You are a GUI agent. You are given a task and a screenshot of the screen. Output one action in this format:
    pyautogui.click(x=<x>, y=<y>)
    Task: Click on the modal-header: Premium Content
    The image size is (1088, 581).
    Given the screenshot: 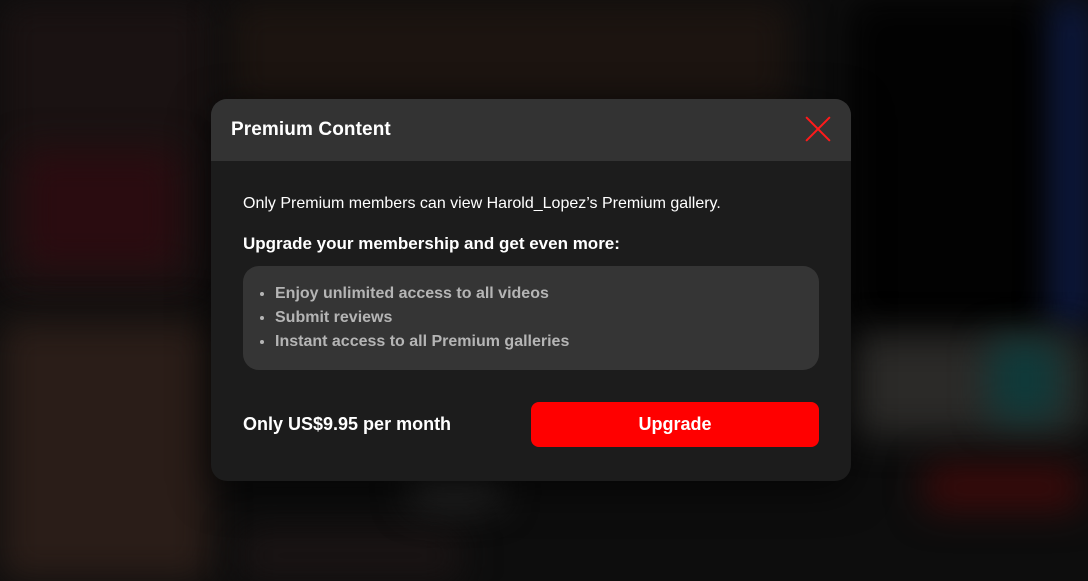 What is the action you would take?
    pyautogui.click(x=531, y=130)
    